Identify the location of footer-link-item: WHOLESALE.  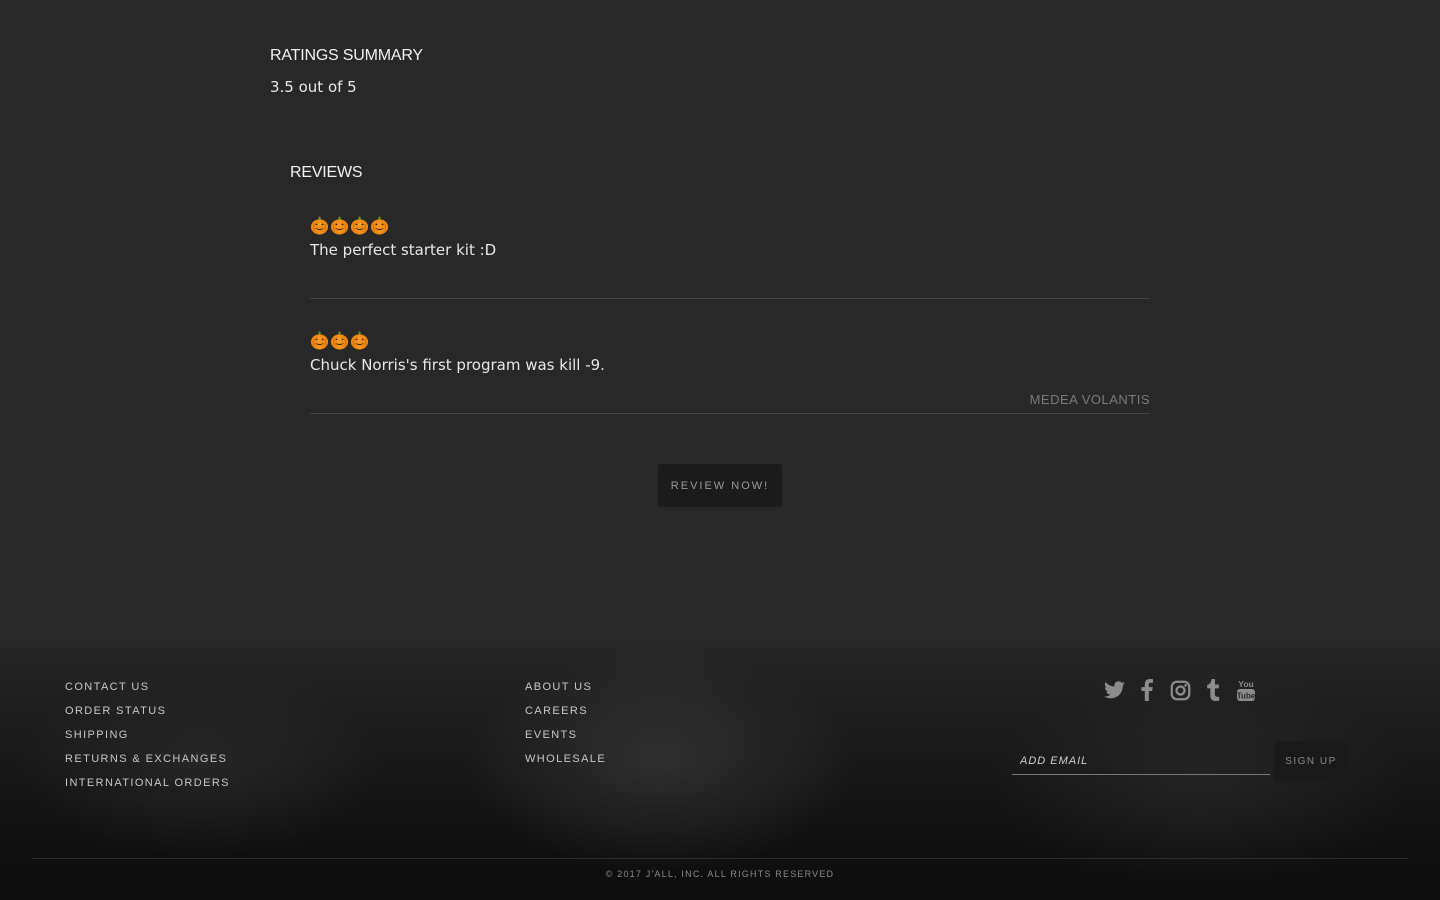
(565, 763).